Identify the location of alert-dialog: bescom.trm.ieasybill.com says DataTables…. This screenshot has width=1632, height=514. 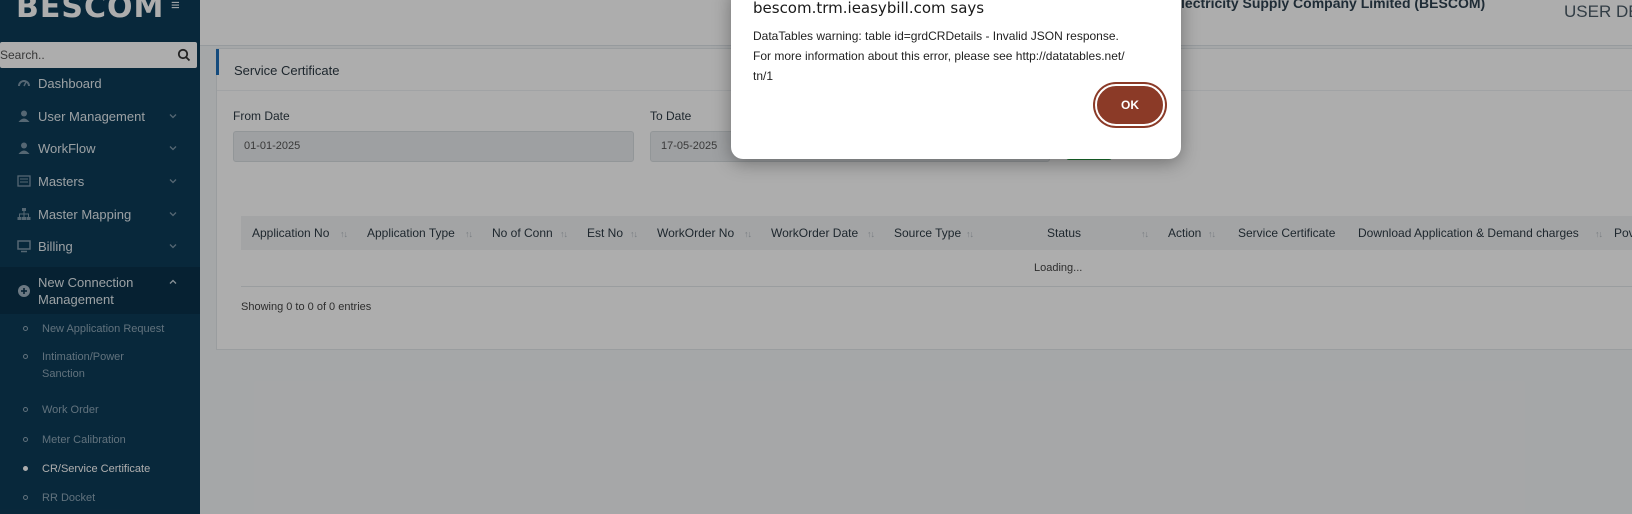
(956, 79).